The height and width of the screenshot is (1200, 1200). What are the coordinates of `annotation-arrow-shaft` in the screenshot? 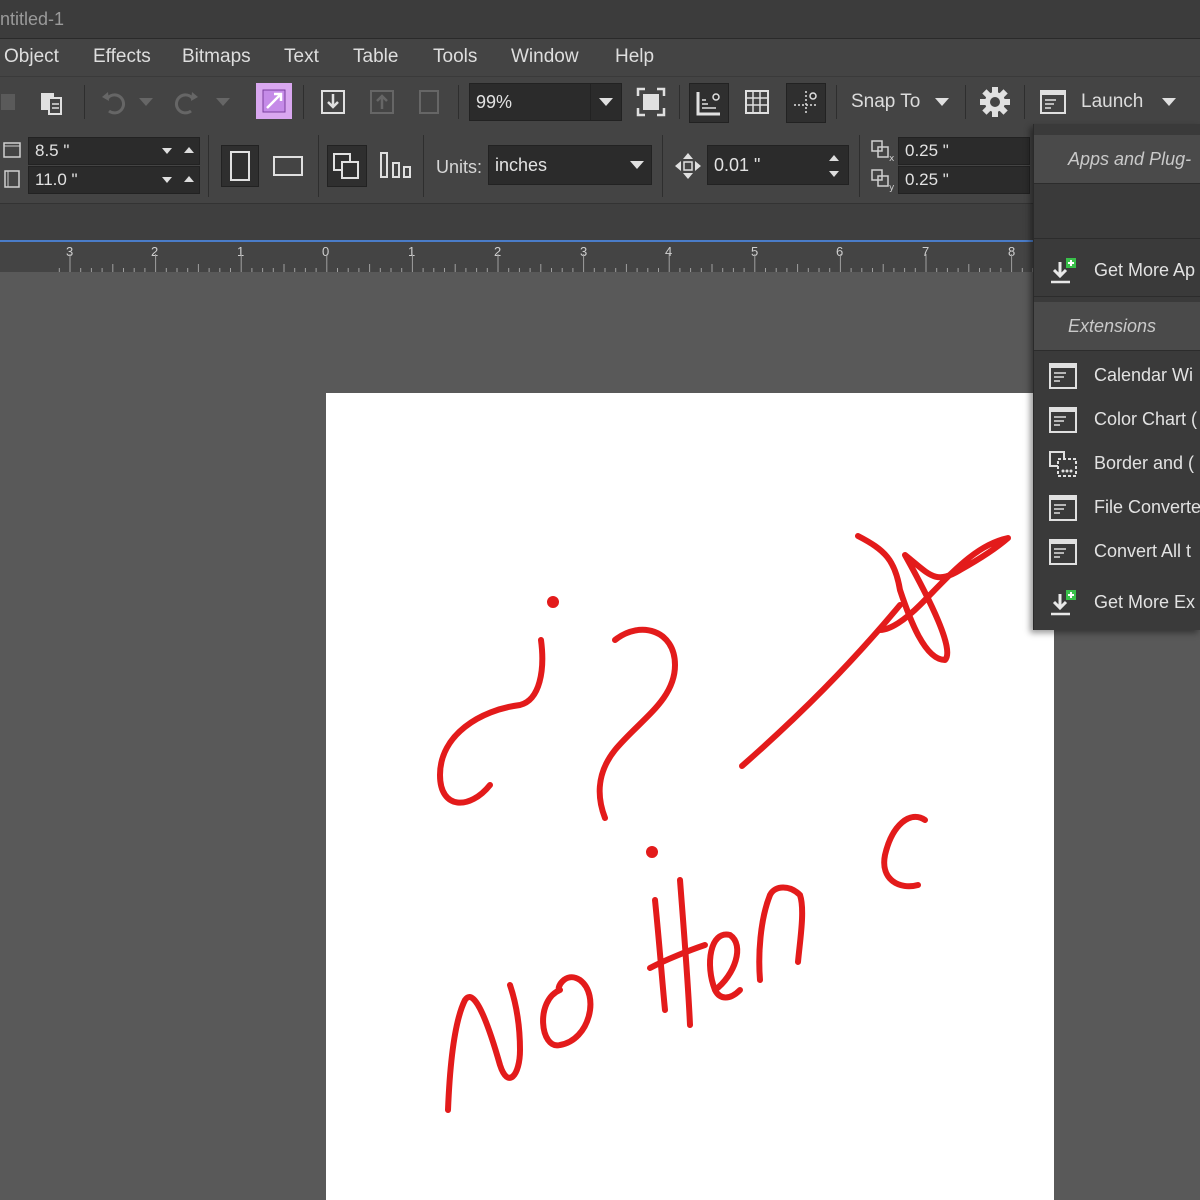 It's located at (821, 685).